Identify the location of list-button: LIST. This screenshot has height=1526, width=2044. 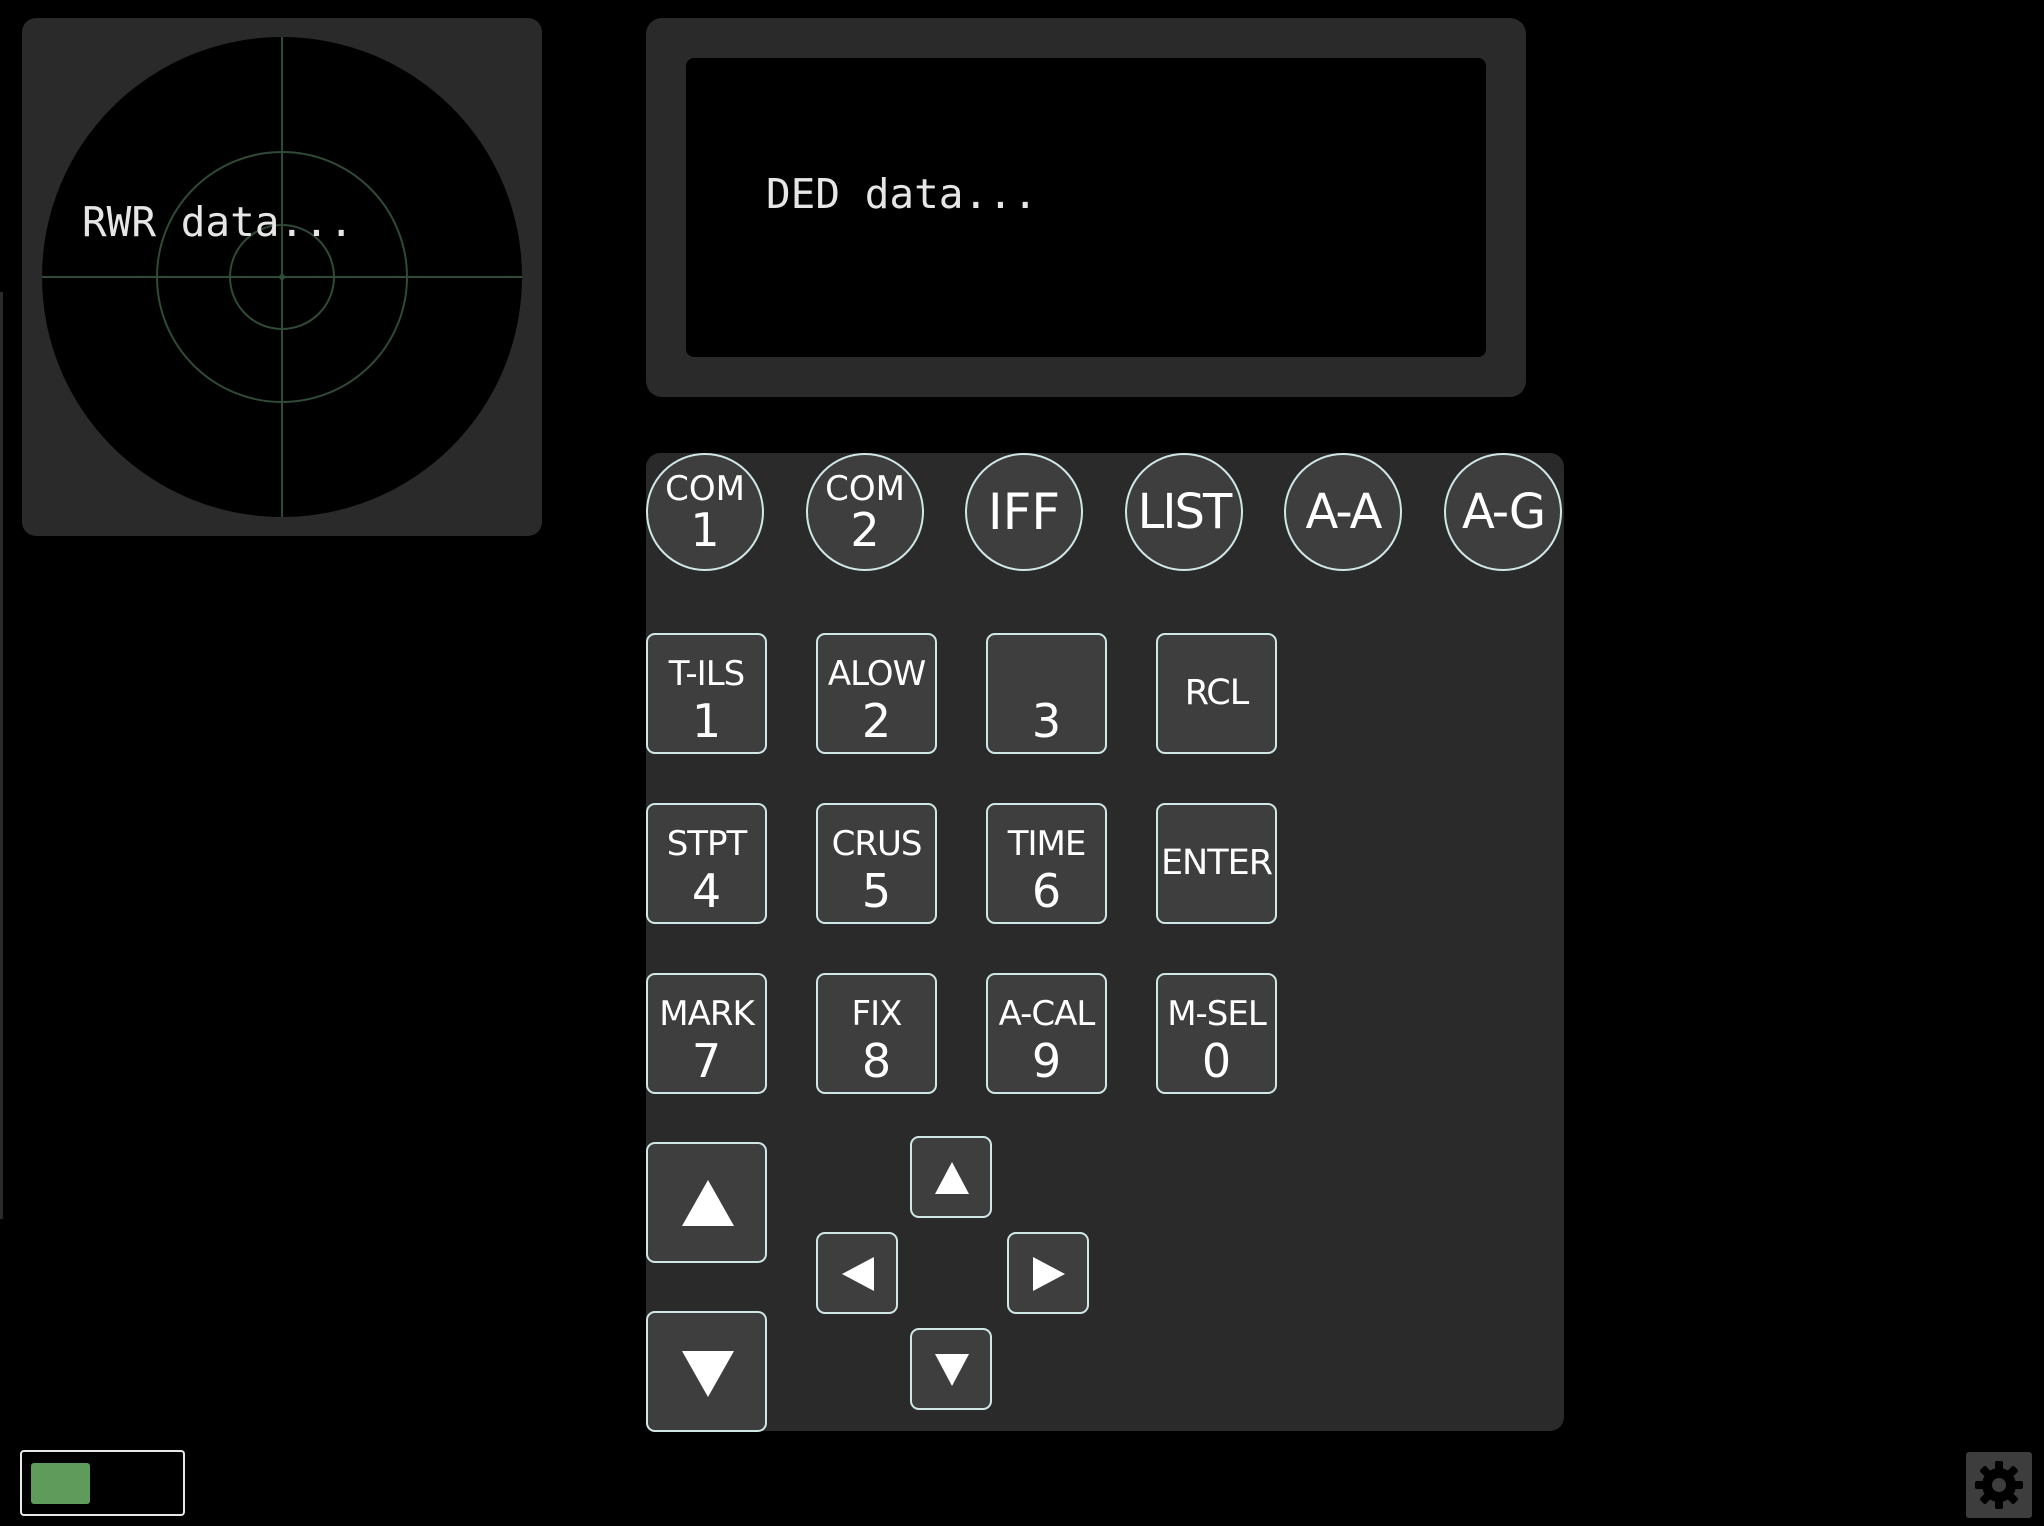
(1184, 512).